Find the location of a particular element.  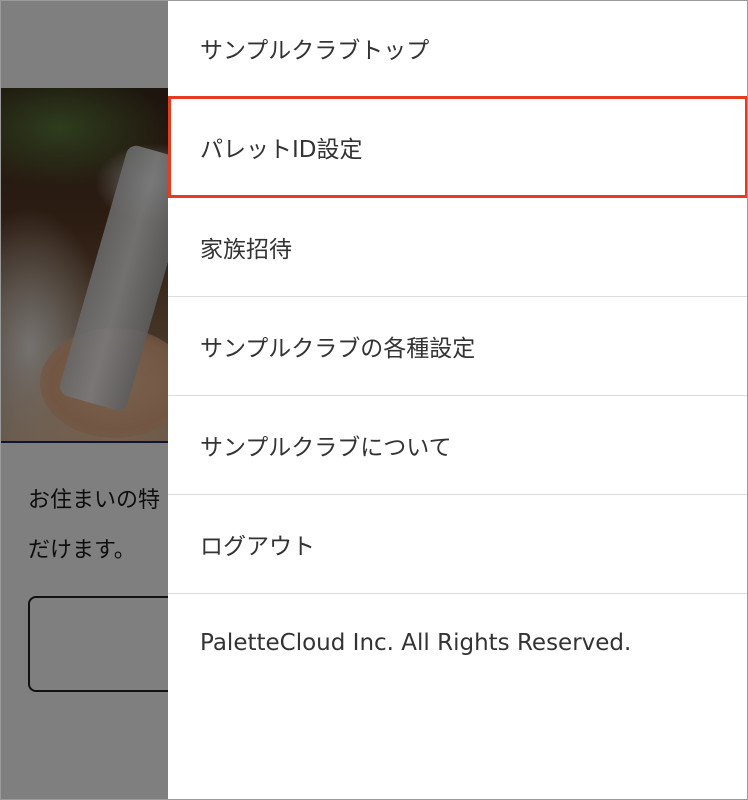

copyright-text: PaletteCloud Inc. All Rights Reserved. is located at coordinates (416, 643).